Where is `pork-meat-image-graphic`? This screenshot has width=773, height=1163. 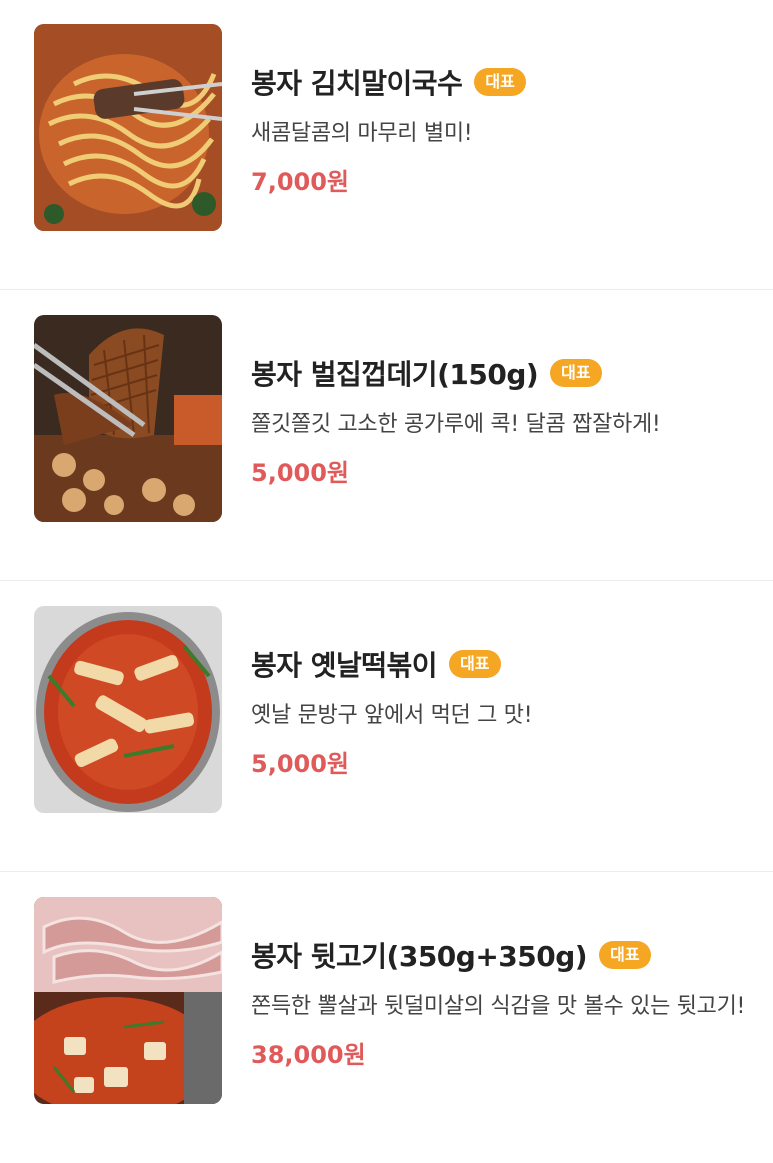 pork-meat-image-graphic is located at coordinates (128, 1000).